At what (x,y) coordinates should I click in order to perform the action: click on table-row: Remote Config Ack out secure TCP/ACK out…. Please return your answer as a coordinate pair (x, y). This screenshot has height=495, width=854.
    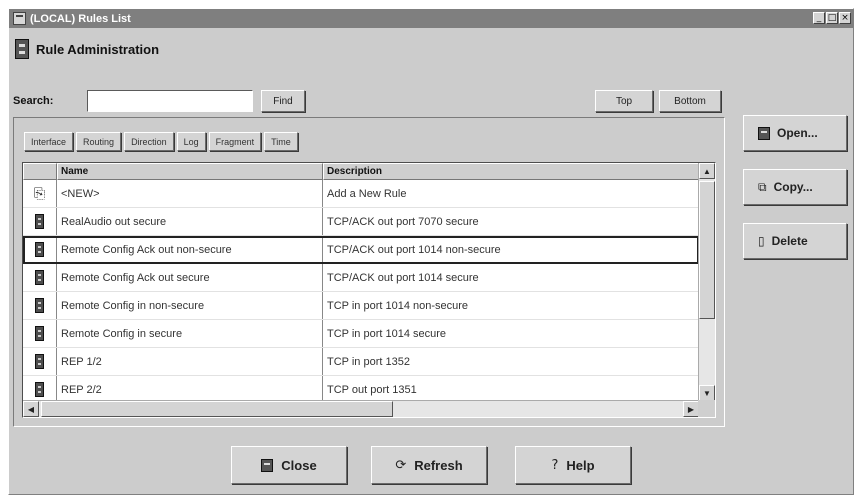
    Looking at the image, I should click on (361, 278).